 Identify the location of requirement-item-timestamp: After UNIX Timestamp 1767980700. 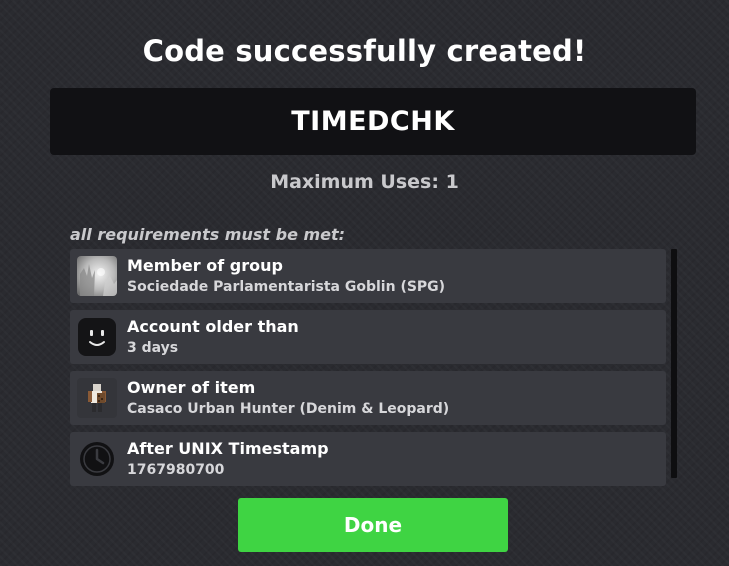
(368, 459).